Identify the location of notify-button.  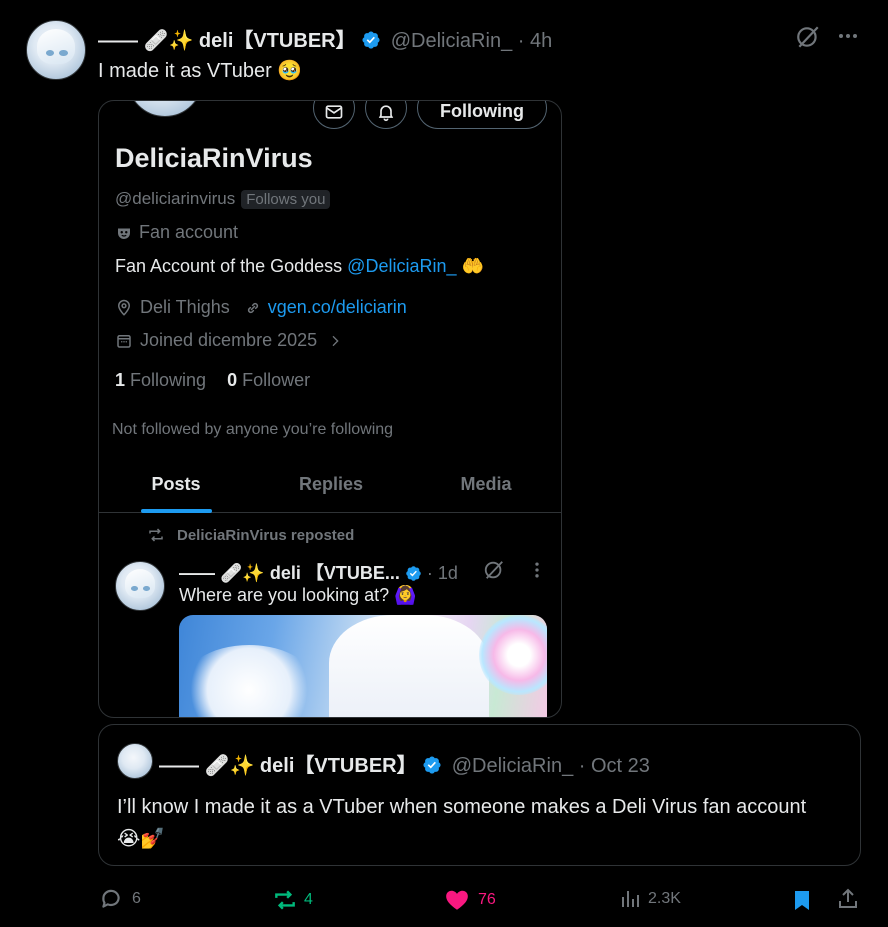
(386, 115).